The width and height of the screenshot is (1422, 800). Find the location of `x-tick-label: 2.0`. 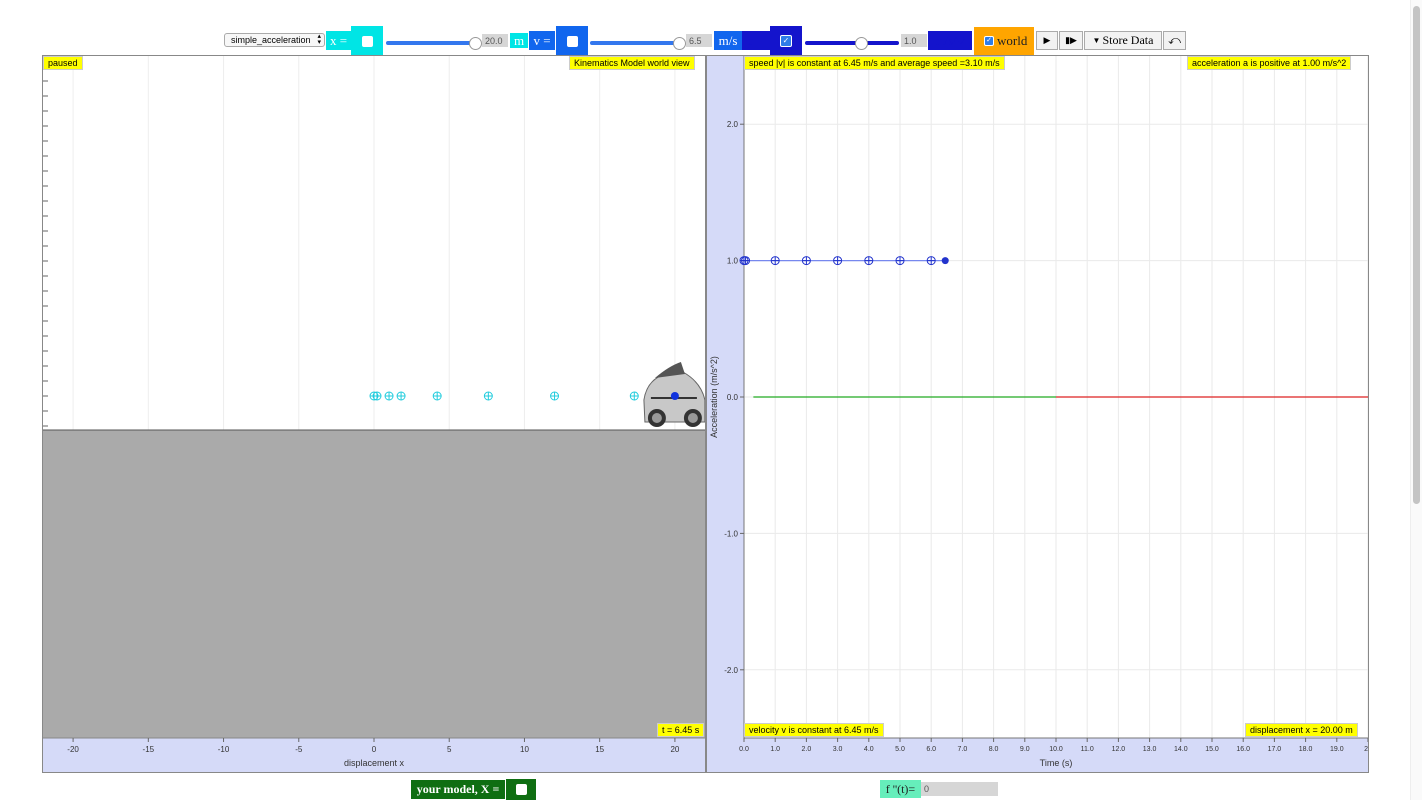

x-tick-label: 2.0 is located at coordinates (807, 749).